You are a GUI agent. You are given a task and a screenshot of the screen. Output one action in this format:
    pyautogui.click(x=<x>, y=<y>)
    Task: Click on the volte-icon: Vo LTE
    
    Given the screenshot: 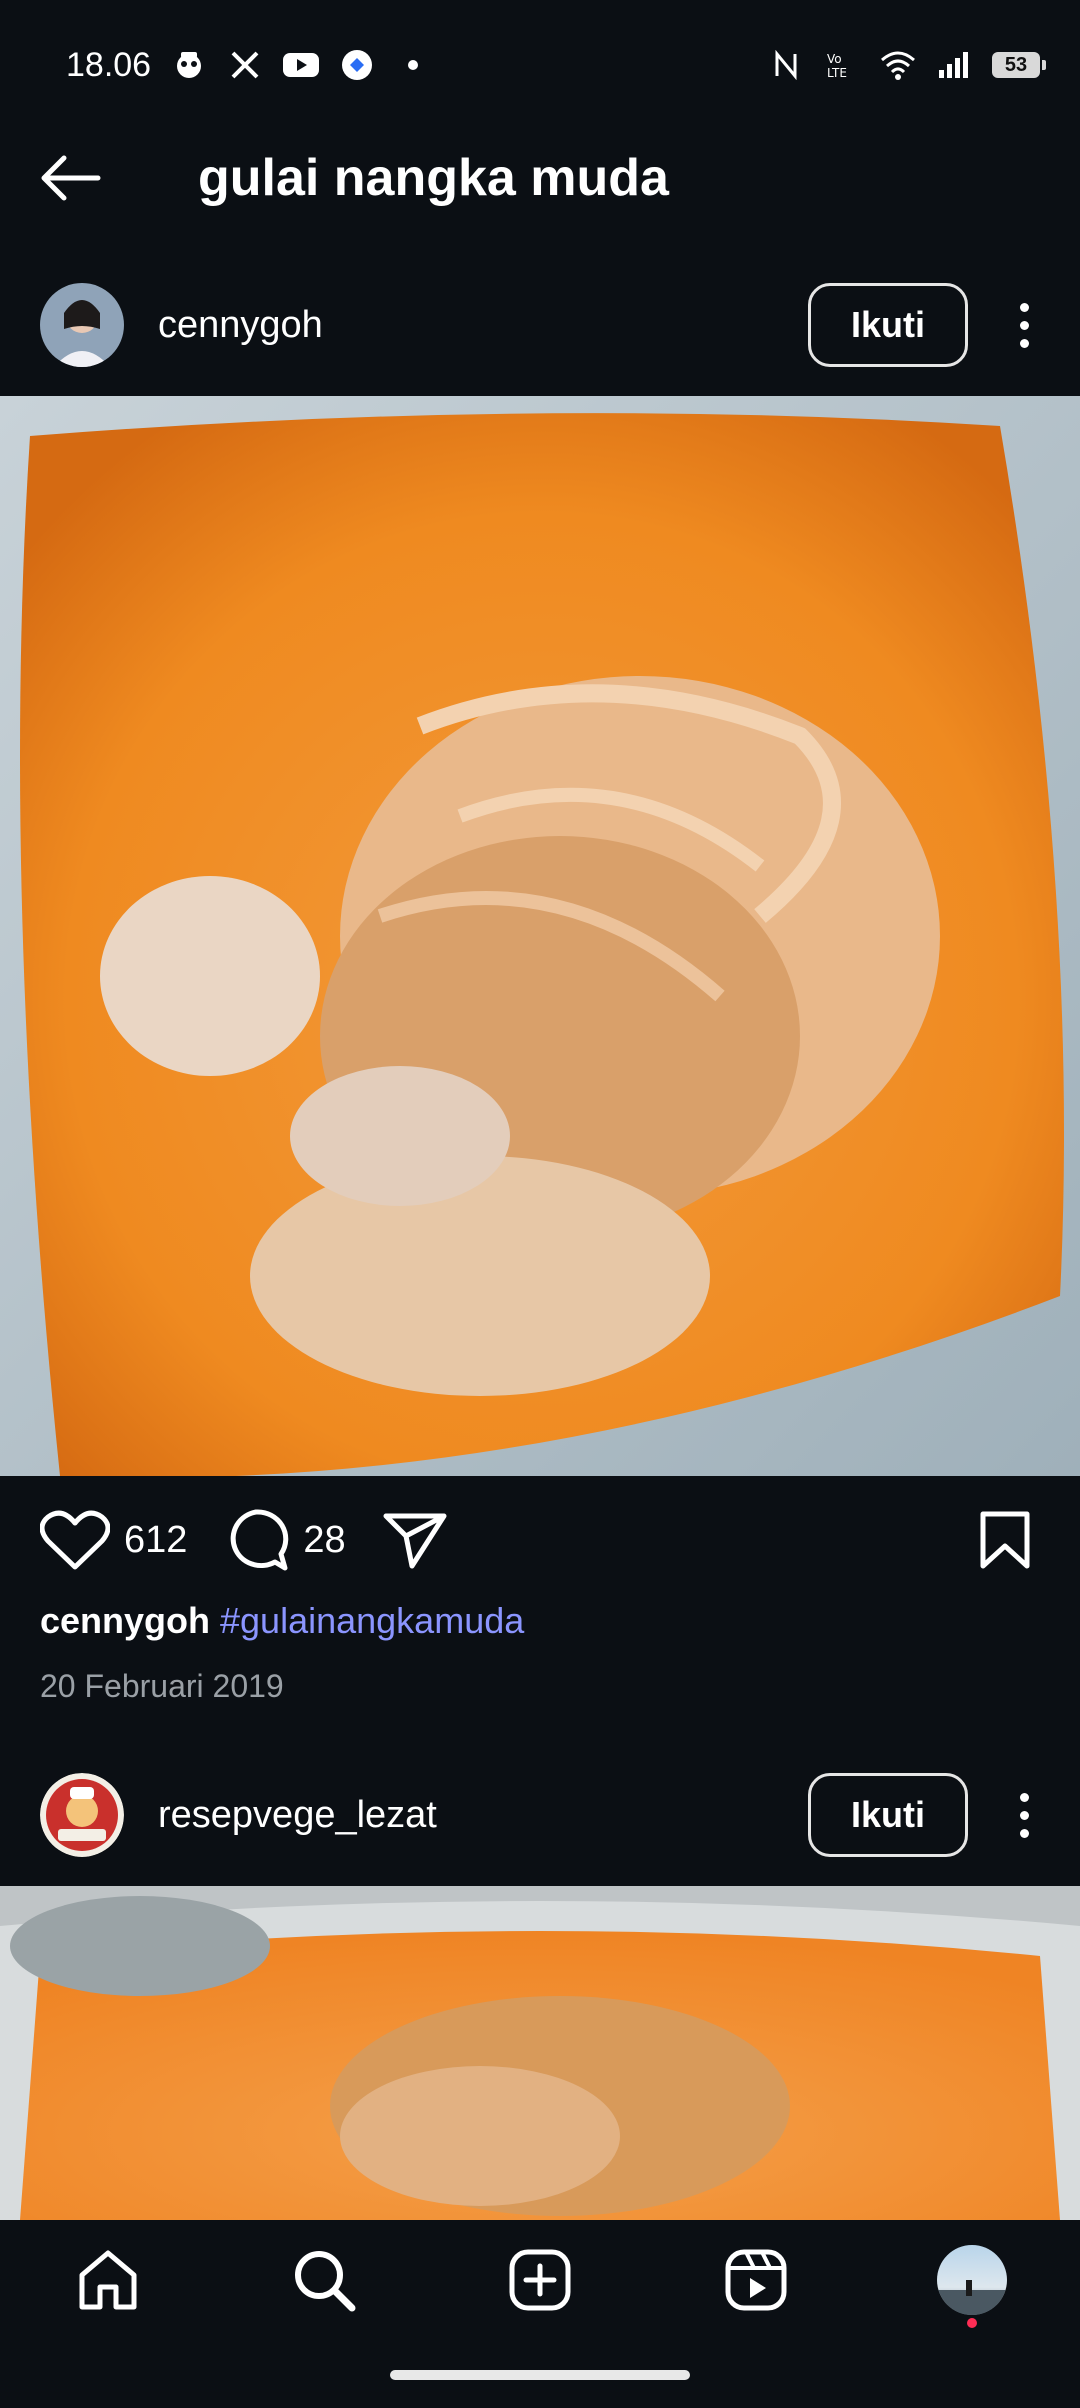 What is the action you would take?
    pyautogui.click(x=842, y=65)
    